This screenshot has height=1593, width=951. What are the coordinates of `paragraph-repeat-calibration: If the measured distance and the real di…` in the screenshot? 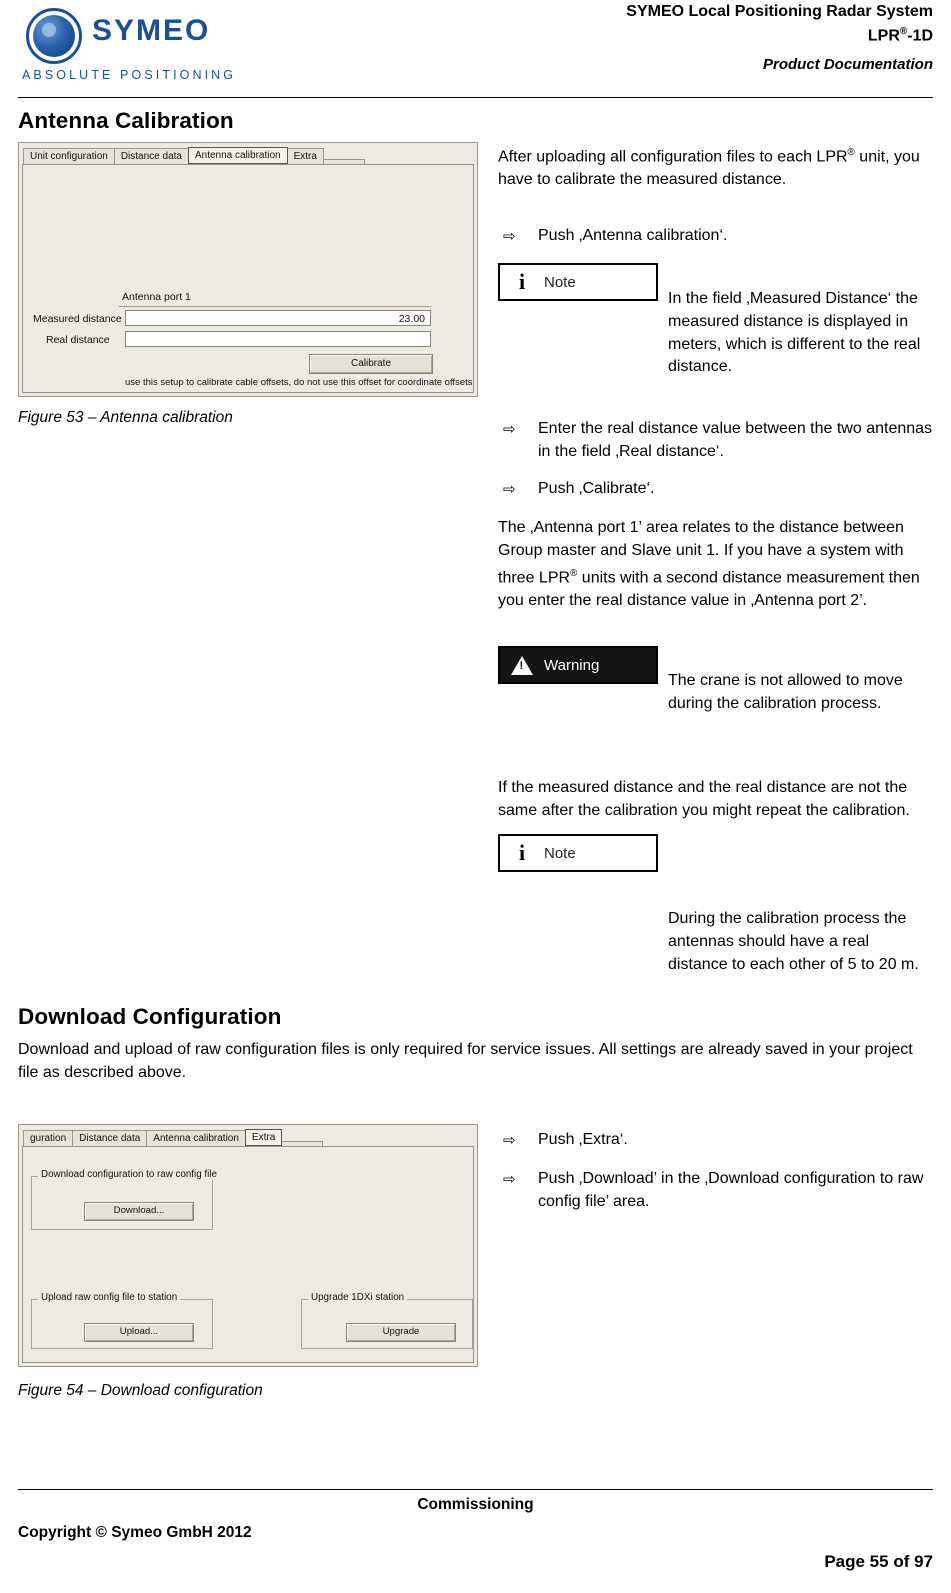 It's located at (704, 799).